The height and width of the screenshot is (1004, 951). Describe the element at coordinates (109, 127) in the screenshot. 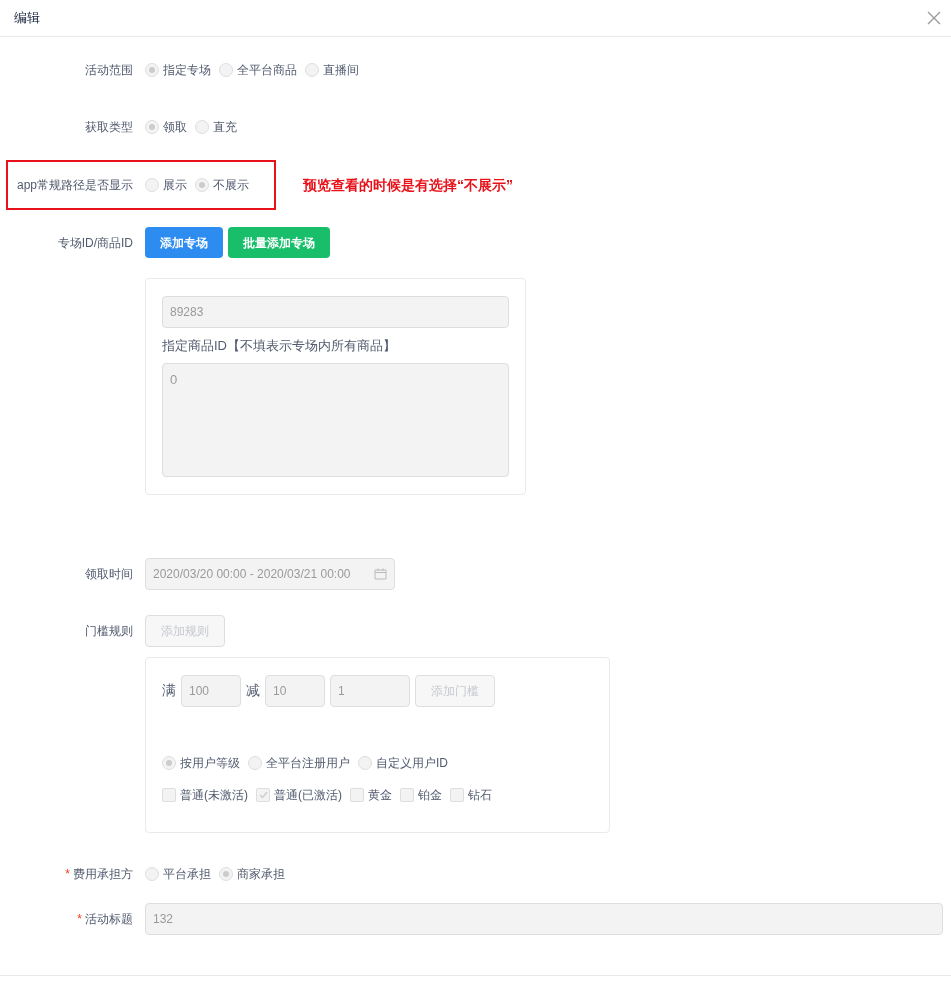

I see `field-label: 获取类型` at that location.